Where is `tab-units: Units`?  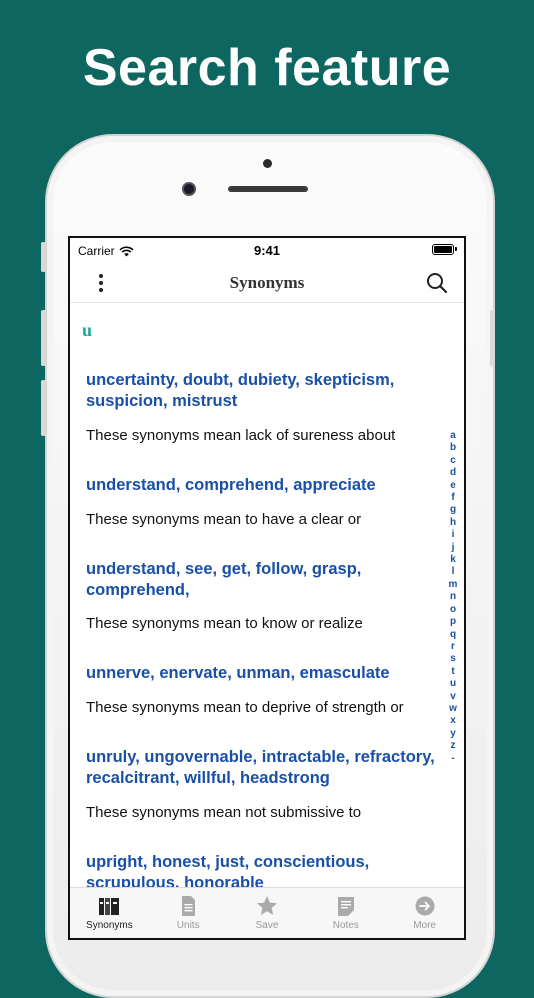
tab-units: Units is located at coordinates (188, 913).